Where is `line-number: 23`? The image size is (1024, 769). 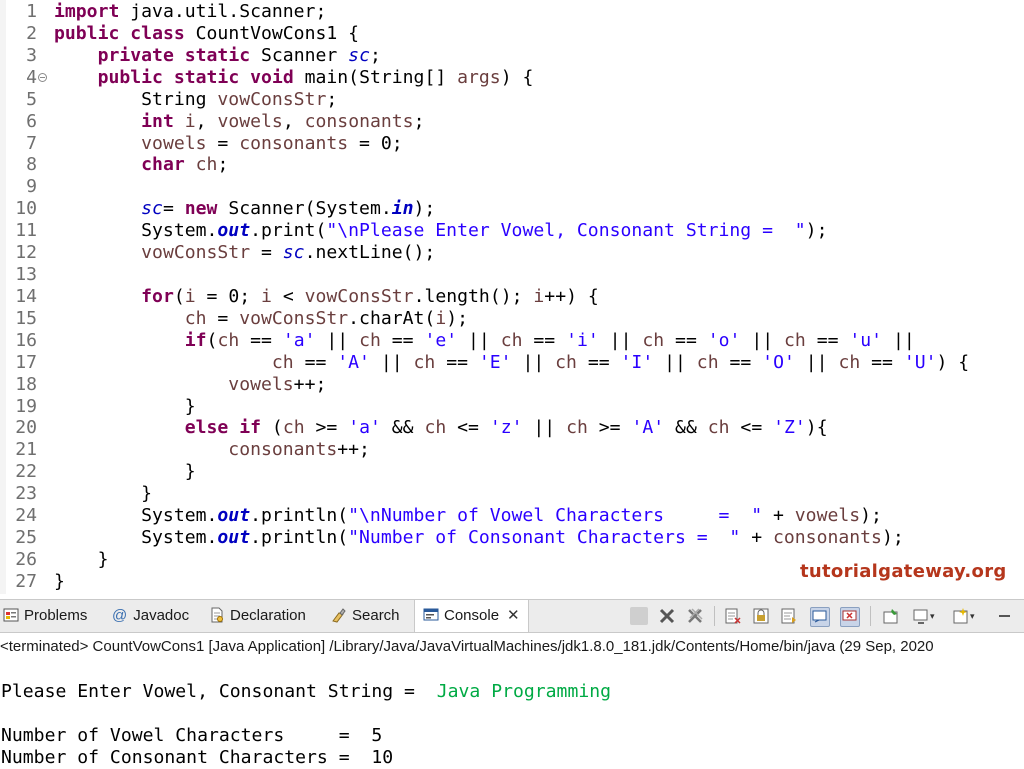 line-number: 23 is located at coordinates (18, 494).